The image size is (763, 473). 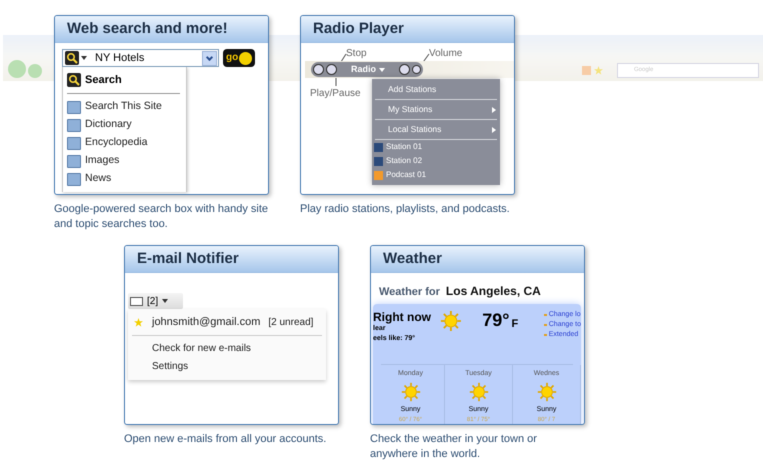 What do you see at coordinates (335, 94) in the screenshot?
I see `play-pause-label: Play/Pause` at bounding box center [335, 94].